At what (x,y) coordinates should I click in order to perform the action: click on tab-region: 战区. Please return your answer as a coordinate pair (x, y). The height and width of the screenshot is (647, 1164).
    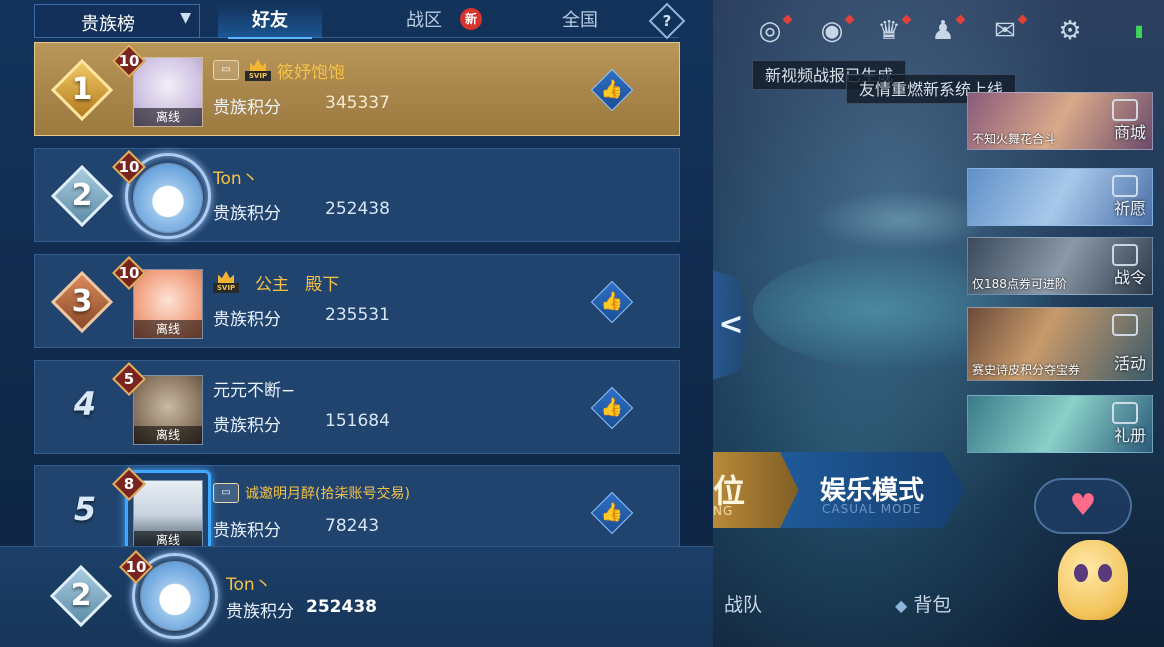
    Looking at the image, I should click on (424, 21).